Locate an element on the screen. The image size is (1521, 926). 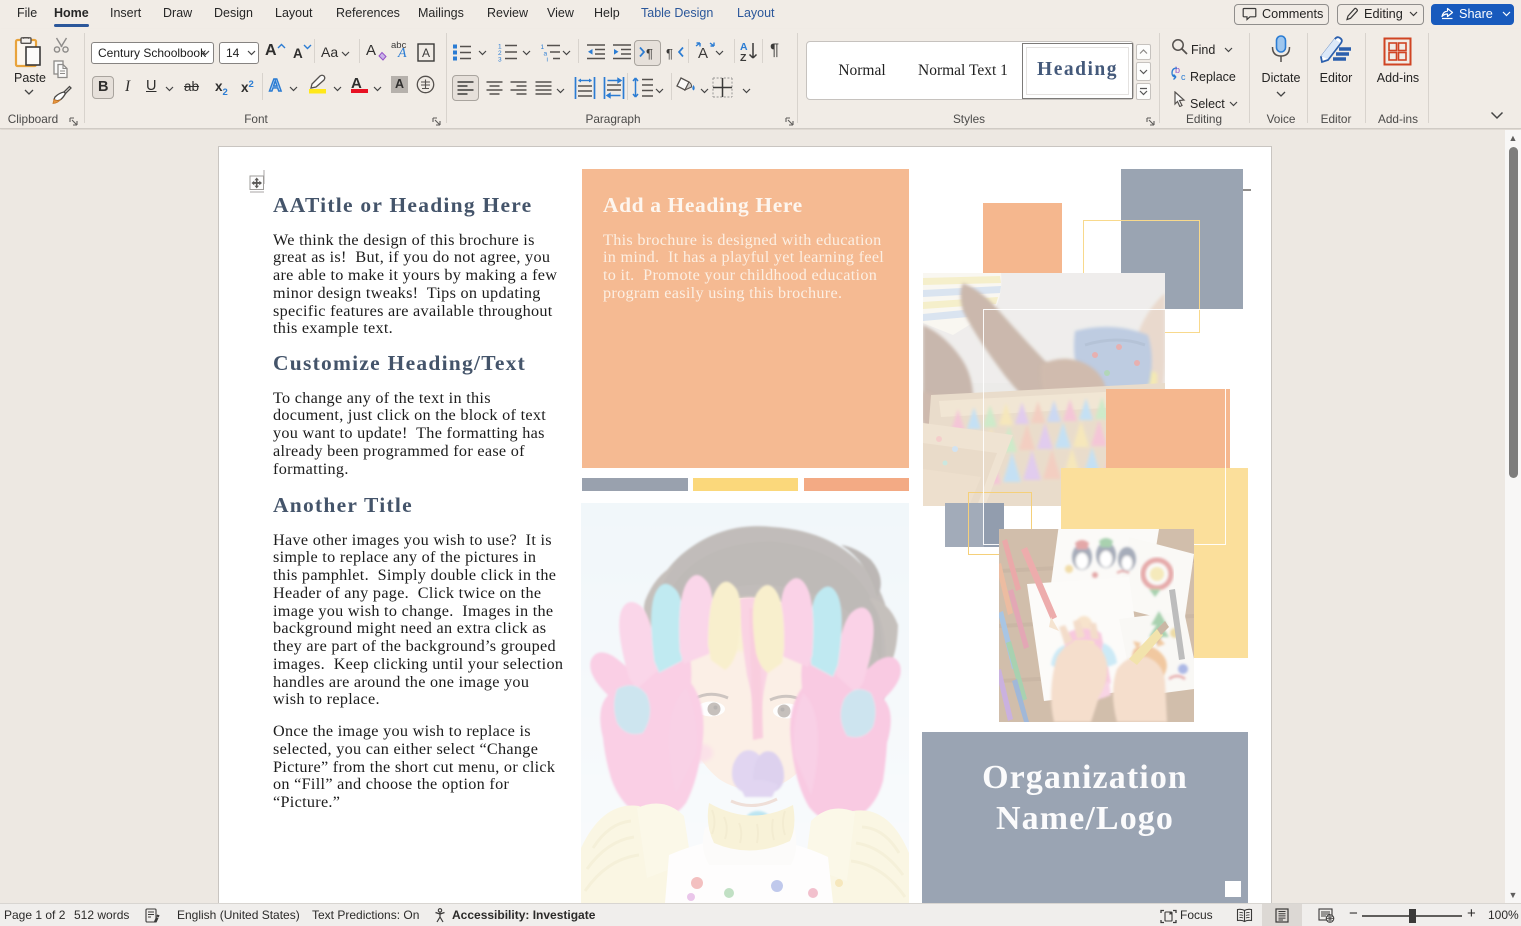
svg-text: b is located at coordinates (1177, 70).